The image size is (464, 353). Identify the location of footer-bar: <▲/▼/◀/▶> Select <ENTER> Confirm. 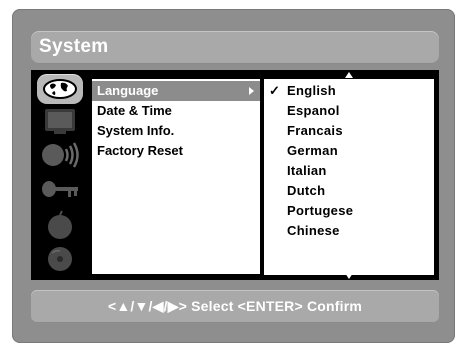
(235, 306).